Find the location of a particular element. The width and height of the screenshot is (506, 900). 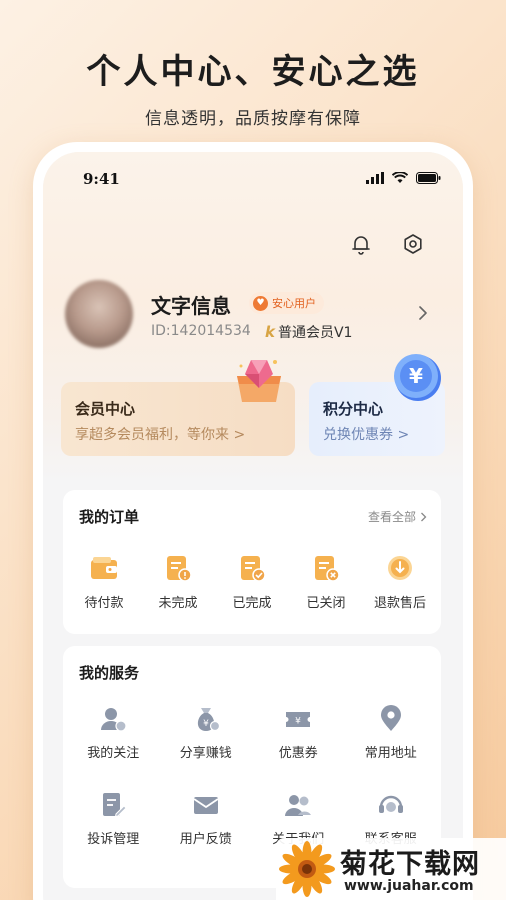

order-closed: 已关闭 is located at coordinates (326, 581).